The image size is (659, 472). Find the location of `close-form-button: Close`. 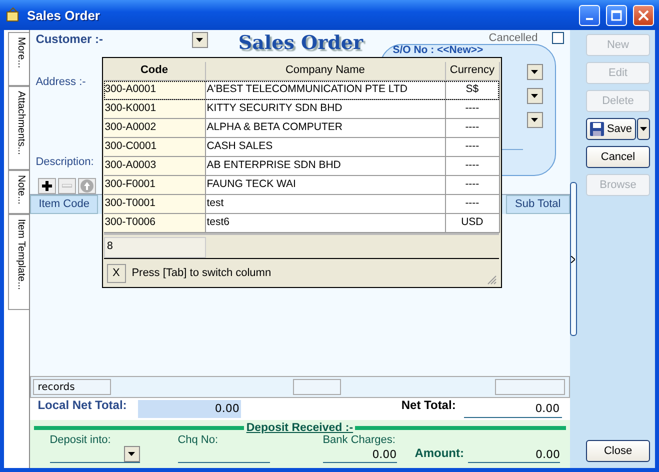

close-form-button: Close is located at coordinates (618, 451).